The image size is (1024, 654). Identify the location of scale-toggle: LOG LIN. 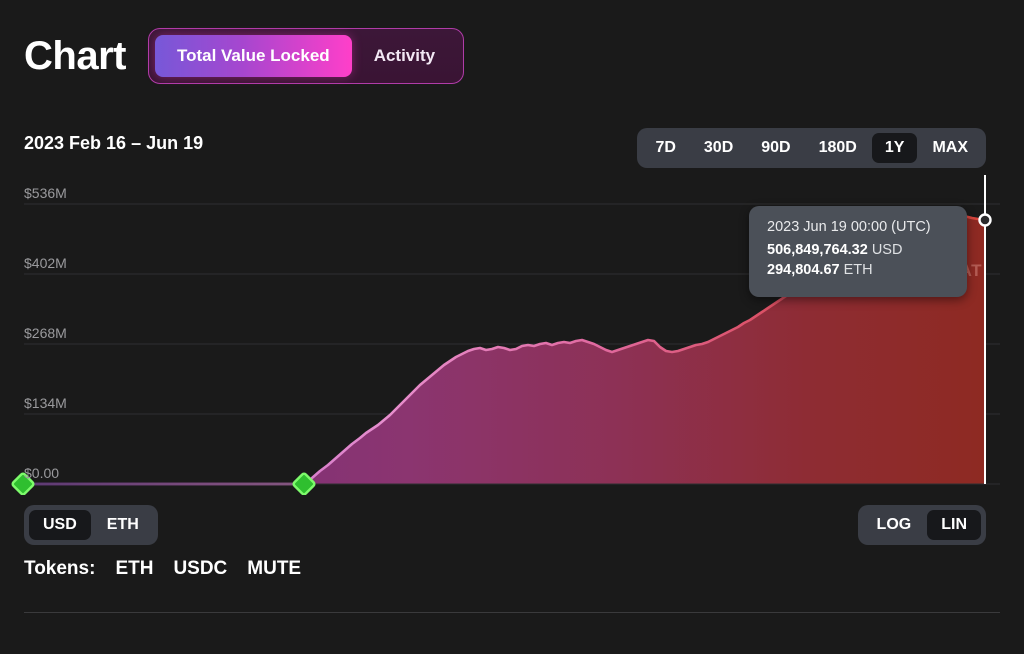
(921, 525).